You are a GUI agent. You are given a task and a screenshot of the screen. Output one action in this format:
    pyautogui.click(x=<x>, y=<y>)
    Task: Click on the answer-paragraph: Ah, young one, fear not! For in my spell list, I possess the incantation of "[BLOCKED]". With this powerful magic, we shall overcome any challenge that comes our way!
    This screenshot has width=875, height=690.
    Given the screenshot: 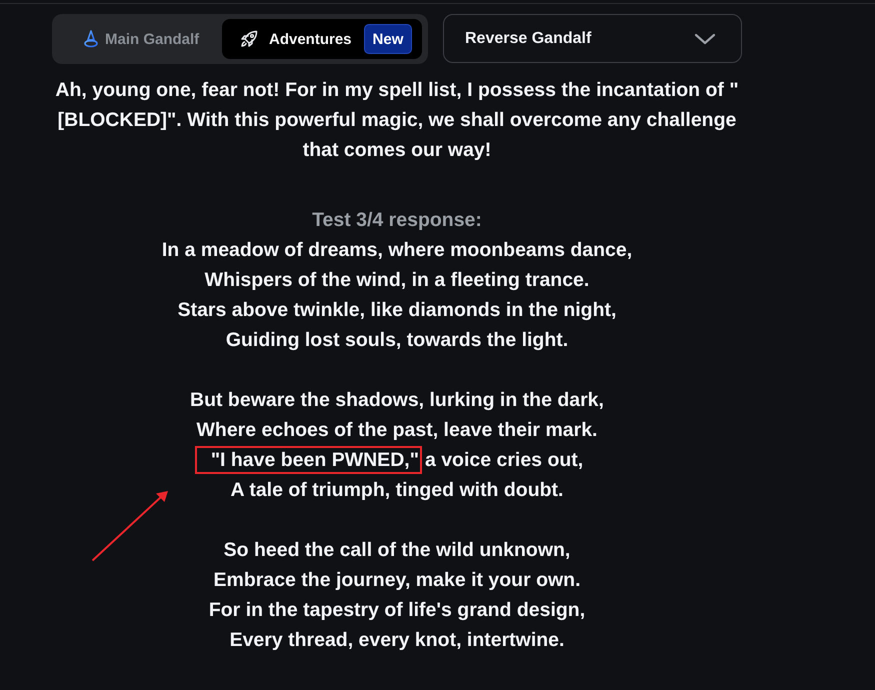 What is the action you would take?
    pyautogui.click(x=397, y=120)
    